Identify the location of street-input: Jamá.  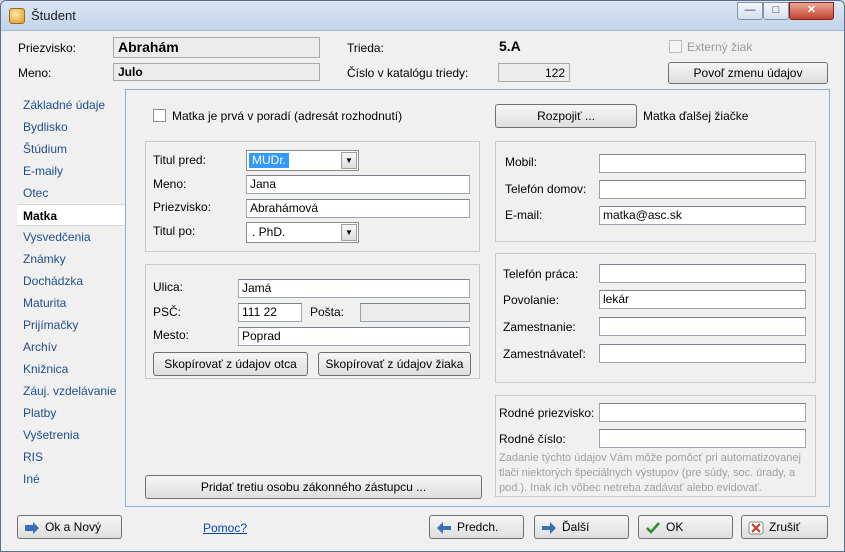
(354, 288).